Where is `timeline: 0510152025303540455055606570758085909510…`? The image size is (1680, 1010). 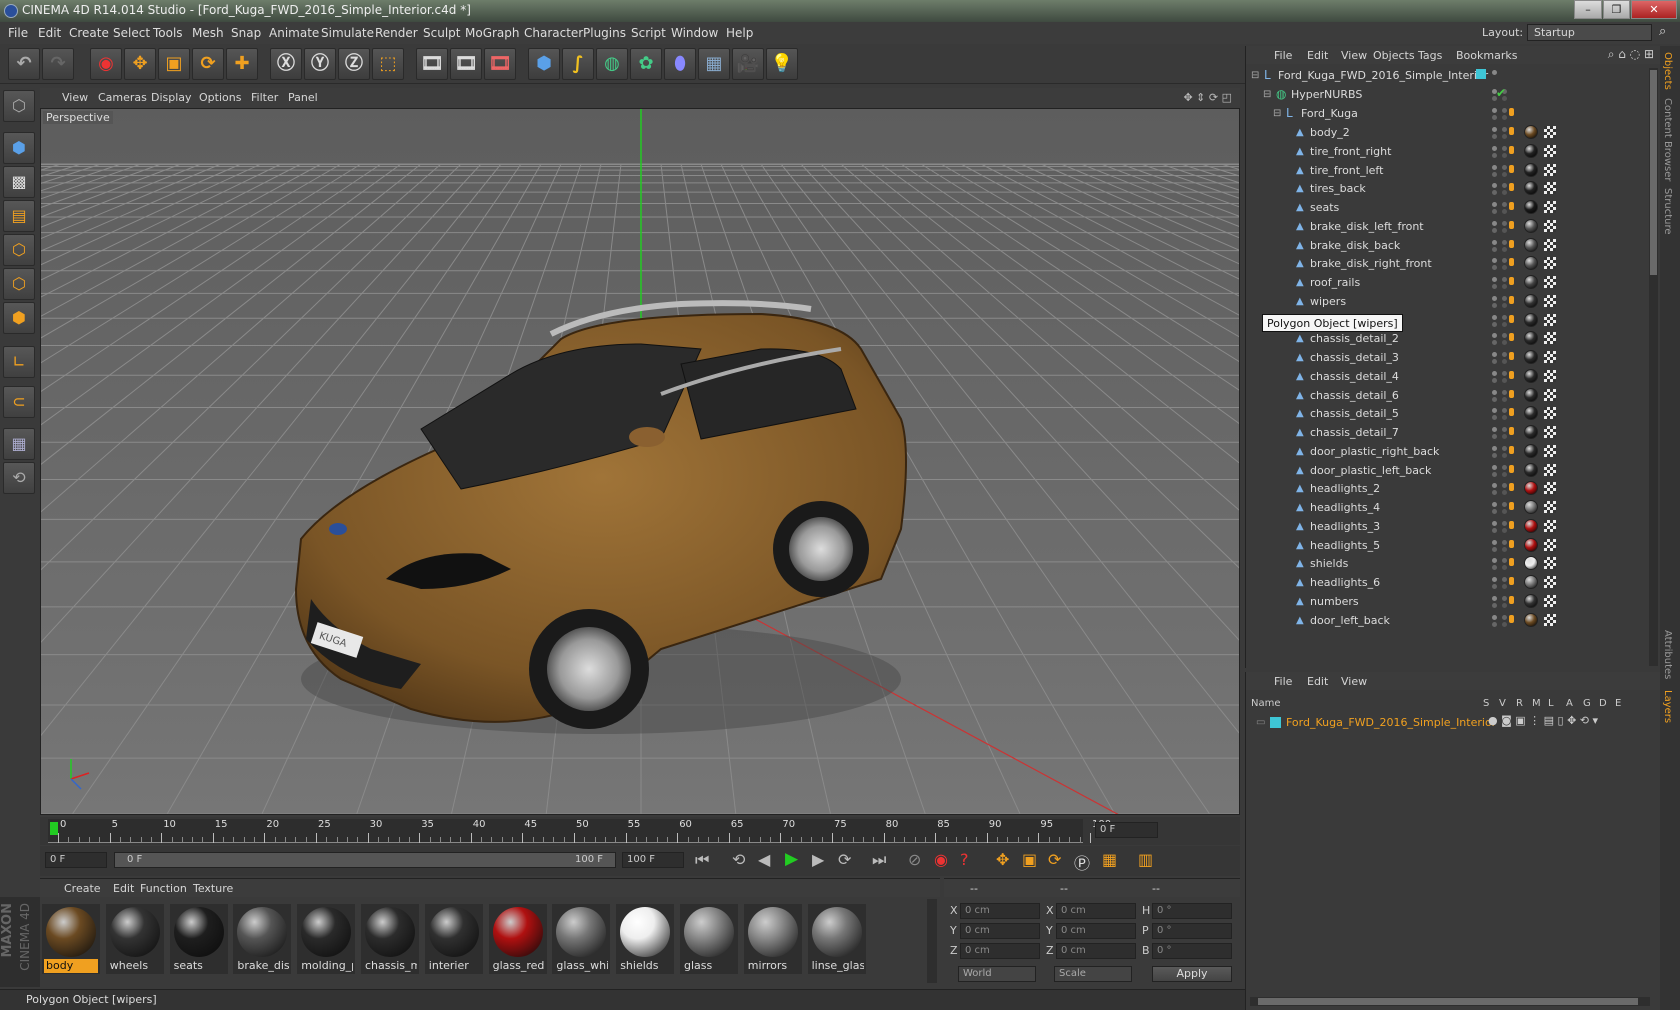
timeline: 0510152025303540455055606570758085909510… is located at coordinates (640, 831).